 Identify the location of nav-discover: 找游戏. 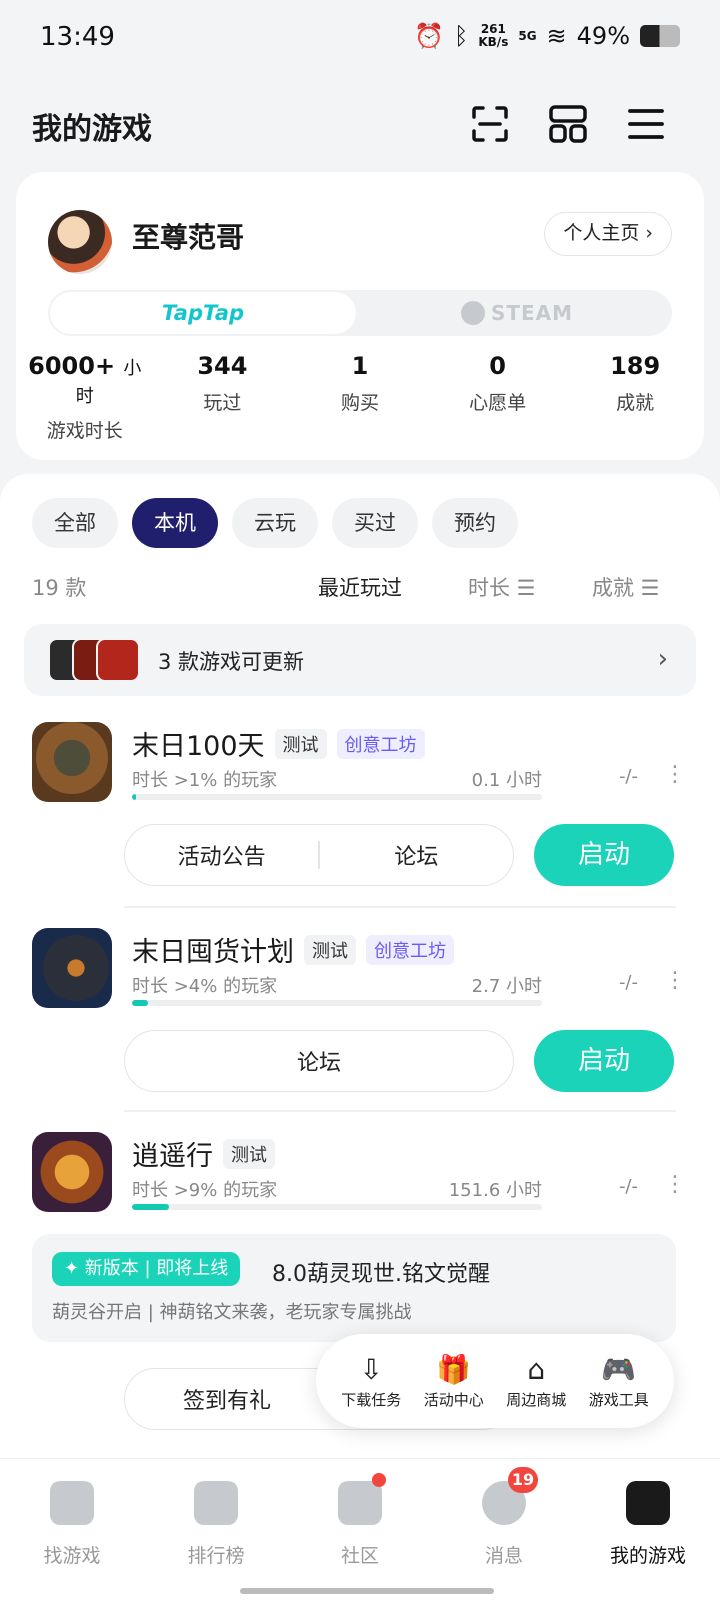
(72, 1529).